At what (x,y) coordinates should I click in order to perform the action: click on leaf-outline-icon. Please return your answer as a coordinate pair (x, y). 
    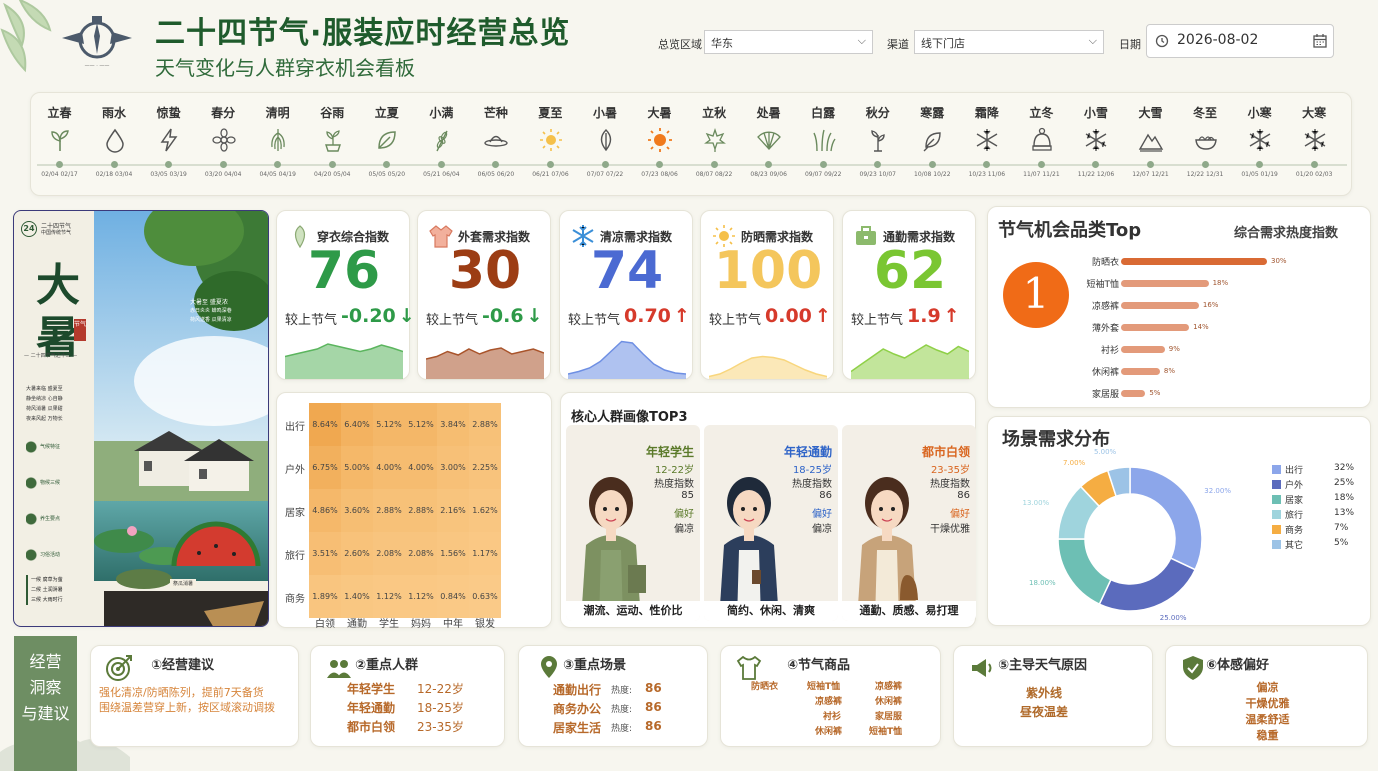
    Looking at the image, I should click on (606, 140).